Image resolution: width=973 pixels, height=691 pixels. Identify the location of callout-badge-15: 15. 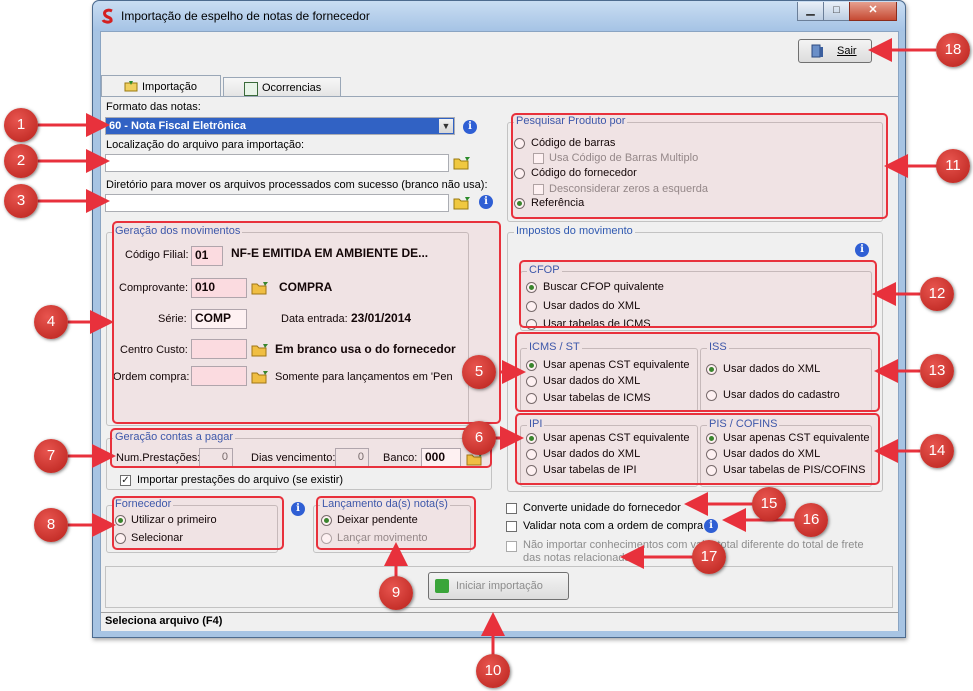
(769, 504).